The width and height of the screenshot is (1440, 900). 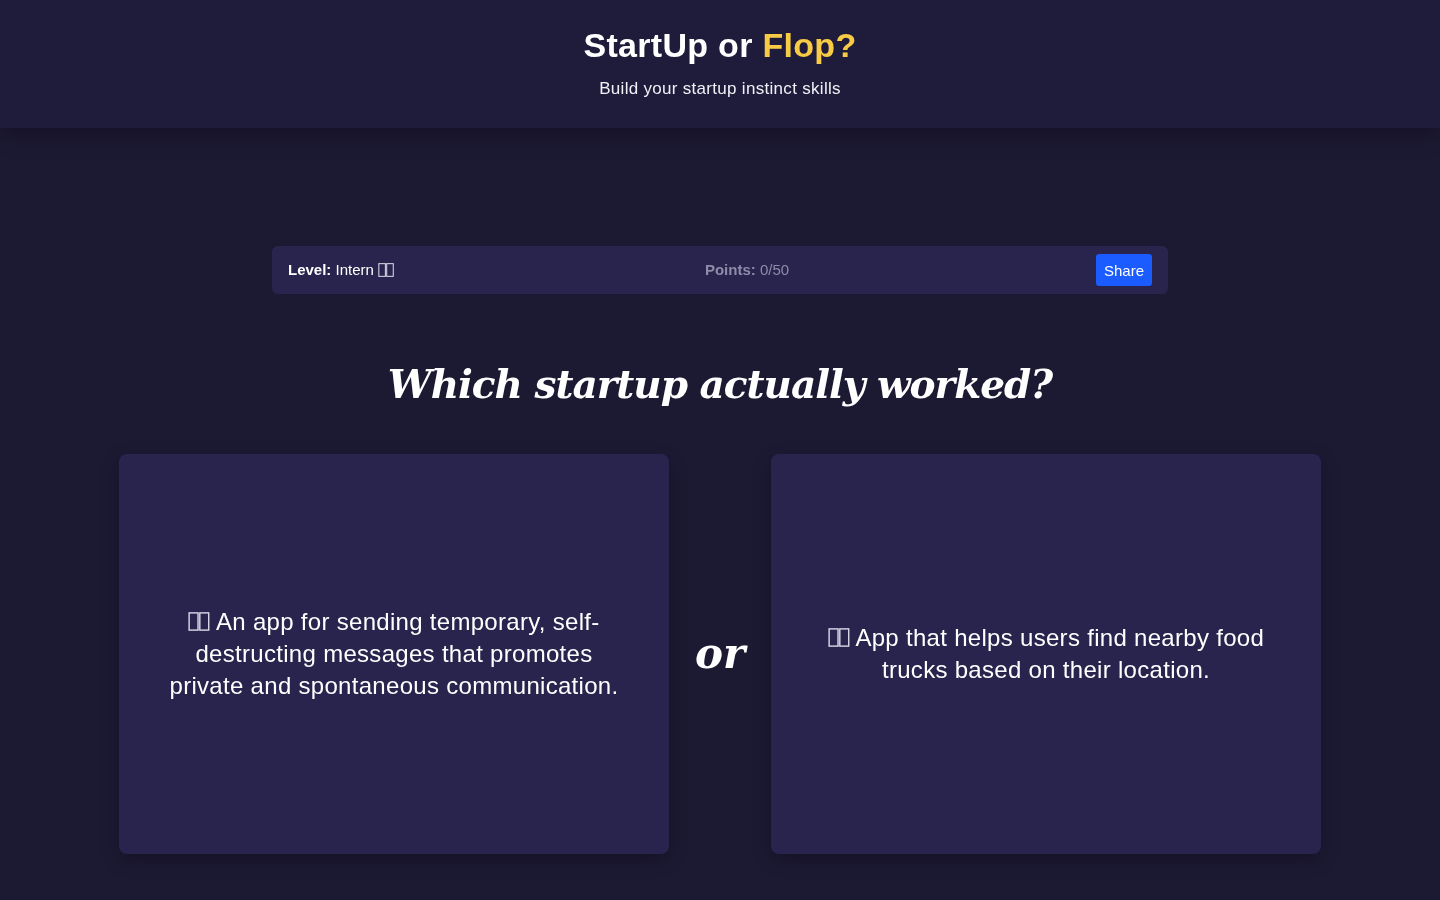 I want to click on app-subtitle: Build your startup instinct skills, so click(x=720, y=89).